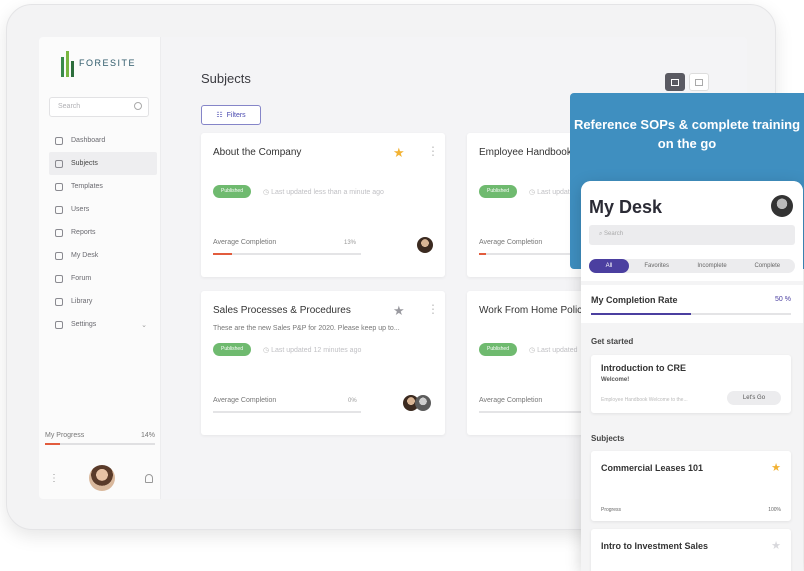 Image resolution: width=804 pixels, height=571 pixels. Describe the element at coordinates (767, 266) in the screenshot. I see `tab-complete: Complete` at that location.